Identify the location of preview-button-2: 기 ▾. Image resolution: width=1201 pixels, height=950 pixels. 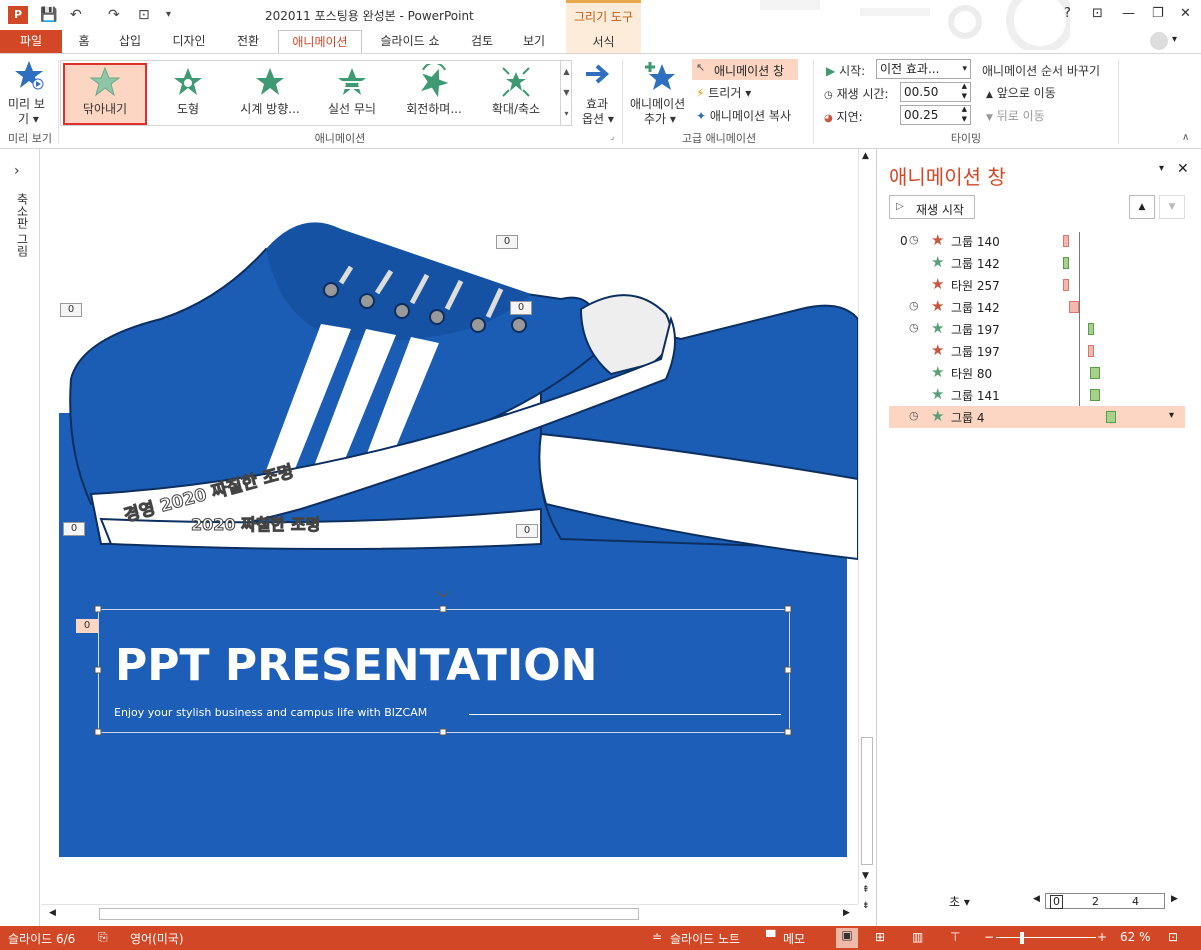
(28, 118).